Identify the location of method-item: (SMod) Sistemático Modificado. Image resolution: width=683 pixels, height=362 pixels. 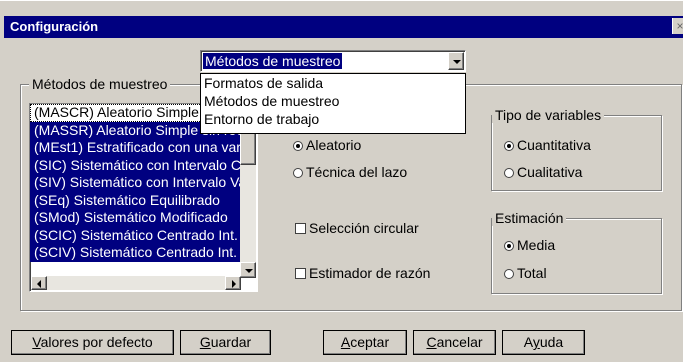
(138, 218).